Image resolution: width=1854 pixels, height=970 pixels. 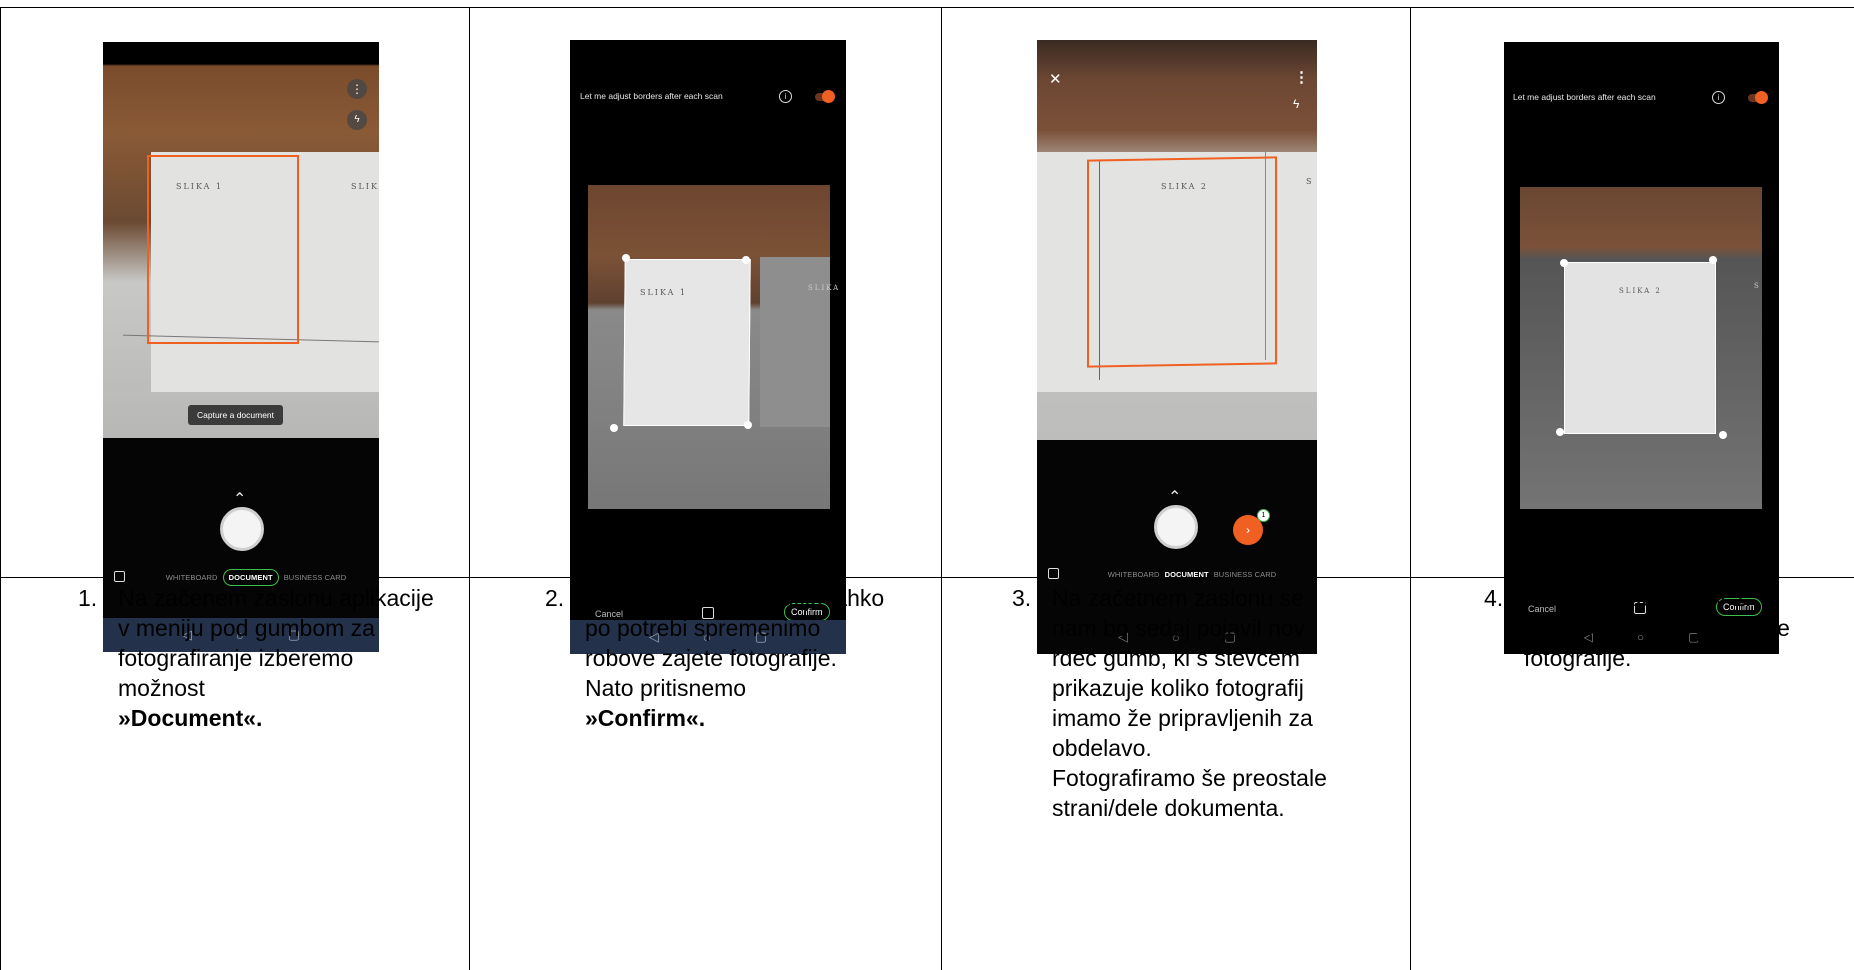 I want to click on step-number: 4., so click(x=1494, y=598).